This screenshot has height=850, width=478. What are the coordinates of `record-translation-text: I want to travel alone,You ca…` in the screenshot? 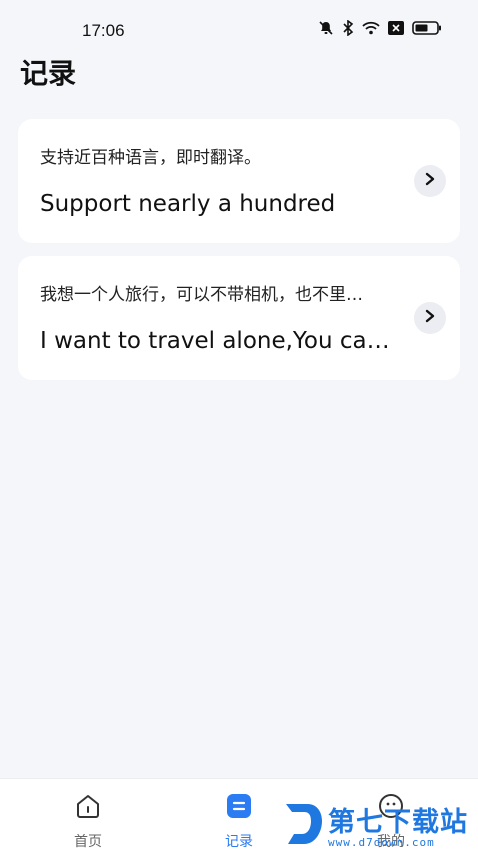 It's located at (215, 341).